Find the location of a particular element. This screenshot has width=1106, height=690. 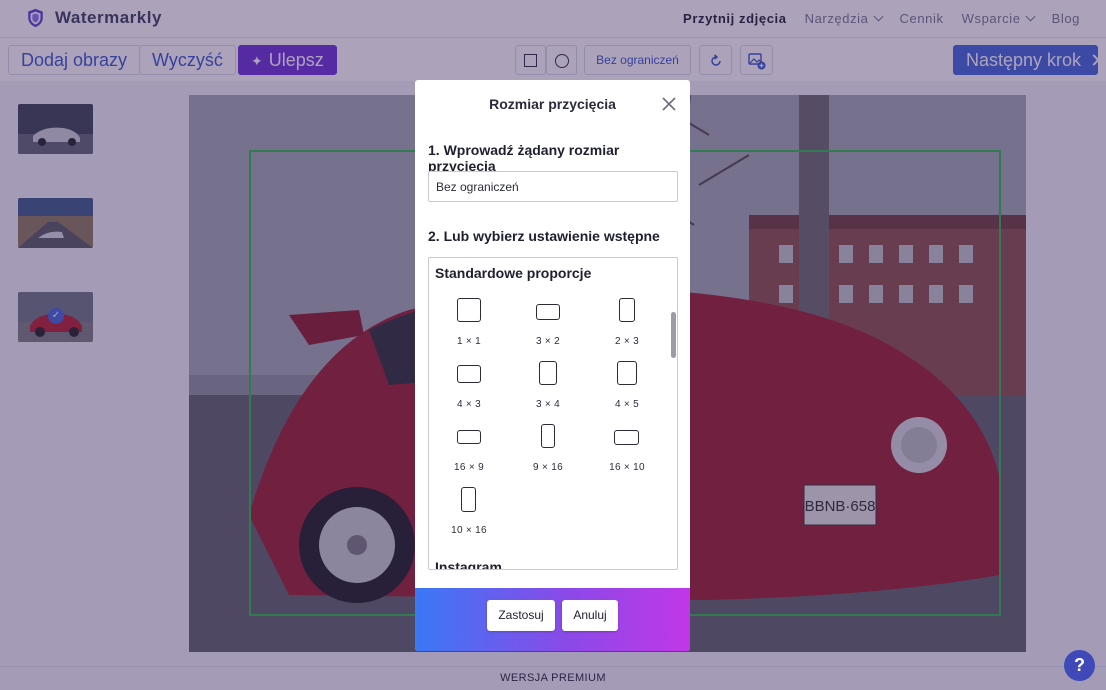

preset-label: 1 × 1 is located at coordinates (469, 341).